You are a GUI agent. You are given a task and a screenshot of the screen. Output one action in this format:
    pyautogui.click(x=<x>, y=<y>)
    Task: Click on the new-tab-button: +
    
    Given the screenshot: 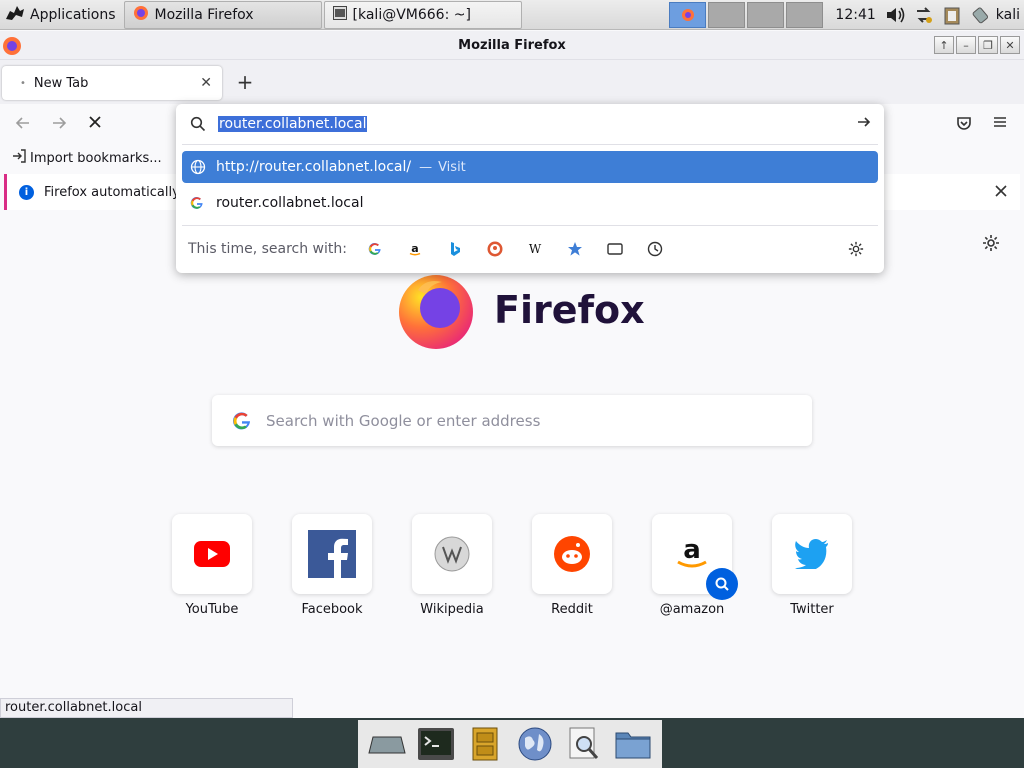 What is the action you would take?
    pyautogui.click(x=245, y=83)
    